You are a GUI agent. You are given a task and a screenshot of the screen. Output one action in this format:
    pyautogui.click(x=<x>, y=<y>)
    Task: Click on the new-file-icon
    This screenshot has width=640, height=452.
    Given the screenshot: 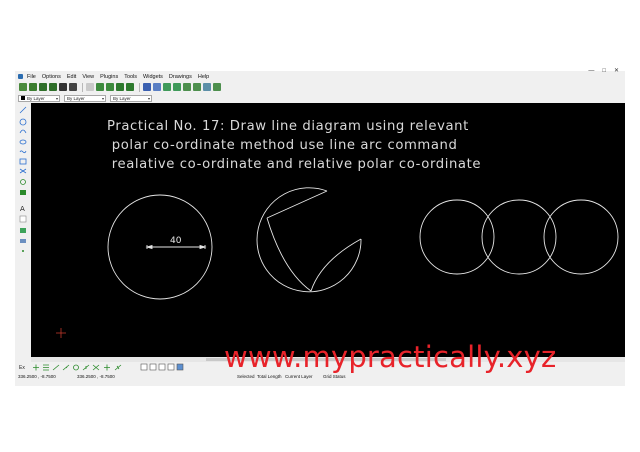 What is the action you would take?
    pyautogui.click(x=23, y=87)
    